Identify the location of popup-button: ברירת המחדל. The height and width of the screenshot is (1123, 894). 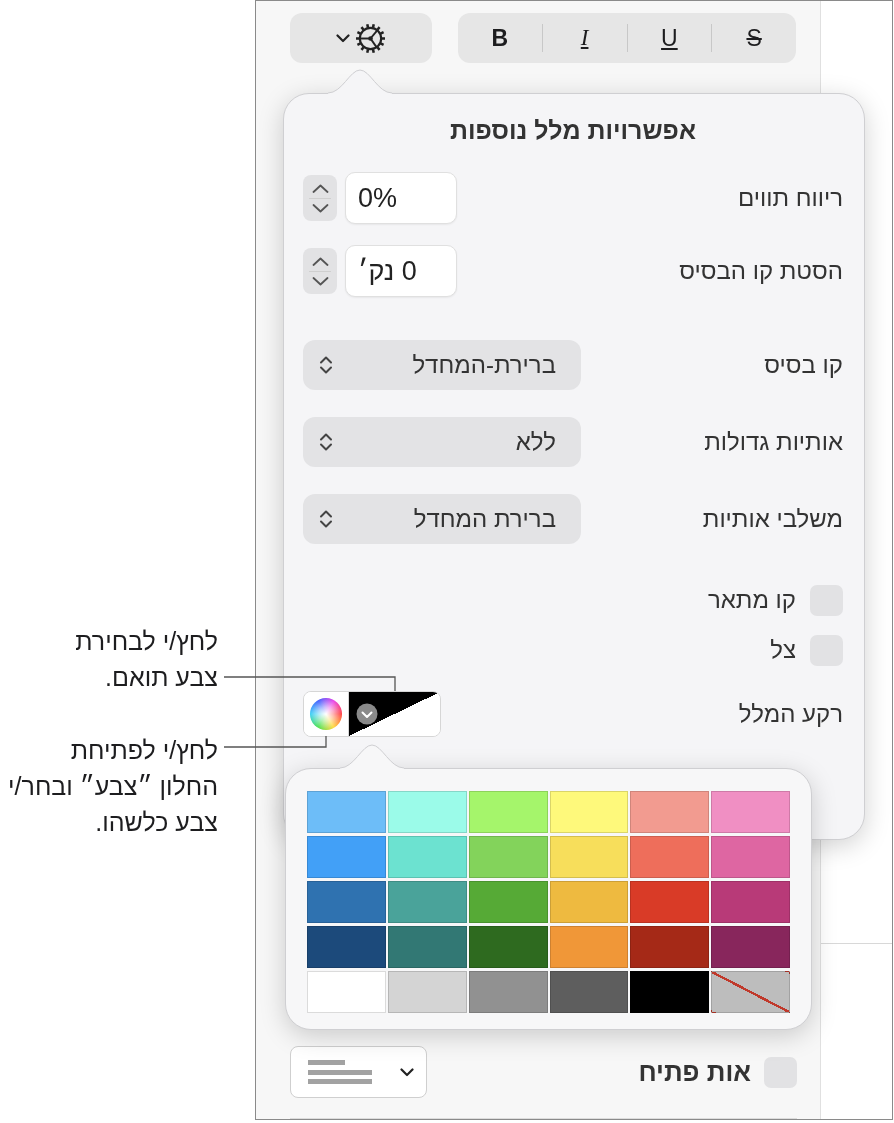
(442, 519).